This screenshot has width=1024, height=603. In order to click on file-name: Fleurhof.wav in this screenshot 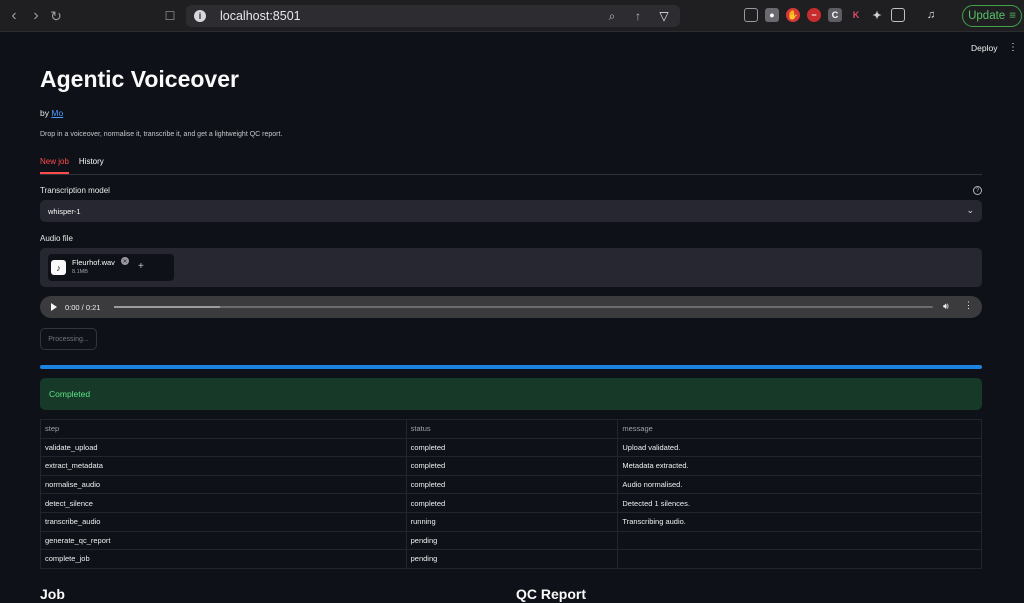, I will do `click(93, 262)`.